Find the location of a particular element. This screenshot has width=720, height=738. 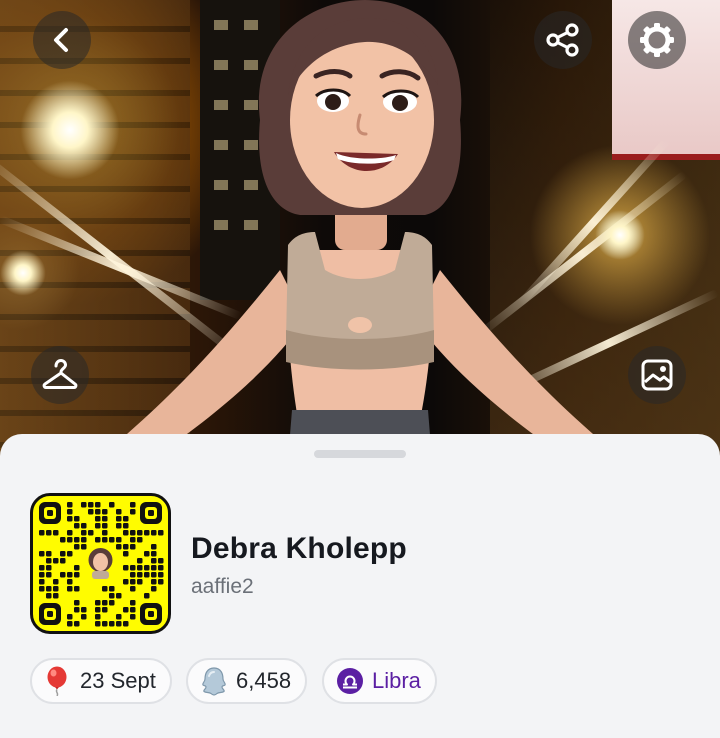

sheet-grabber is located at coordinates (360, 454).